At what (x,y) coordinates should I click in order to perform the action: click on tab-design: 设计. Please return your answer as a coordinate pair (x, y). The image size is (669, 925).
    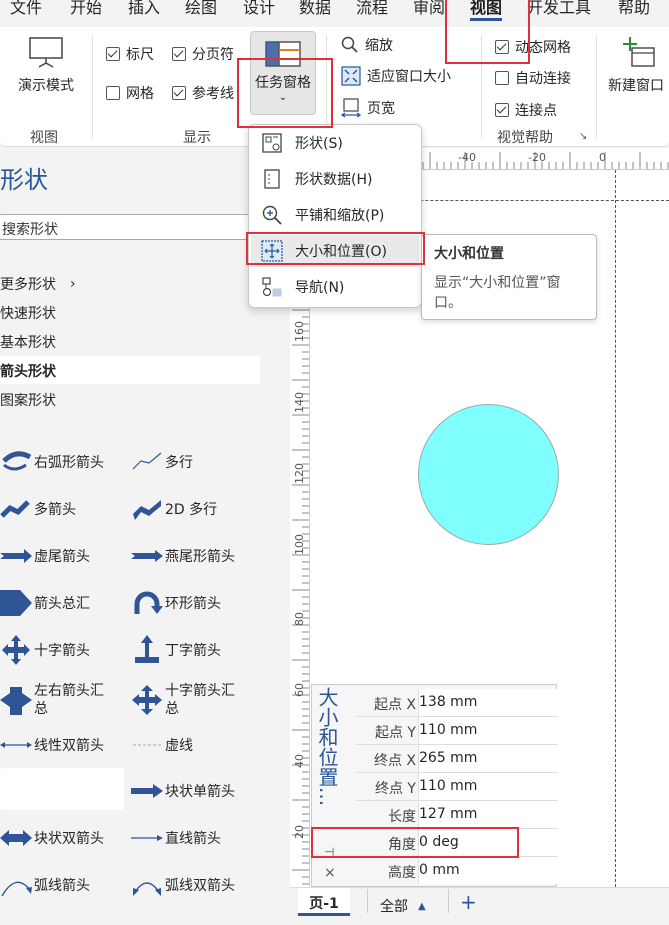
    Looking at the image, I should click on (259, 11).